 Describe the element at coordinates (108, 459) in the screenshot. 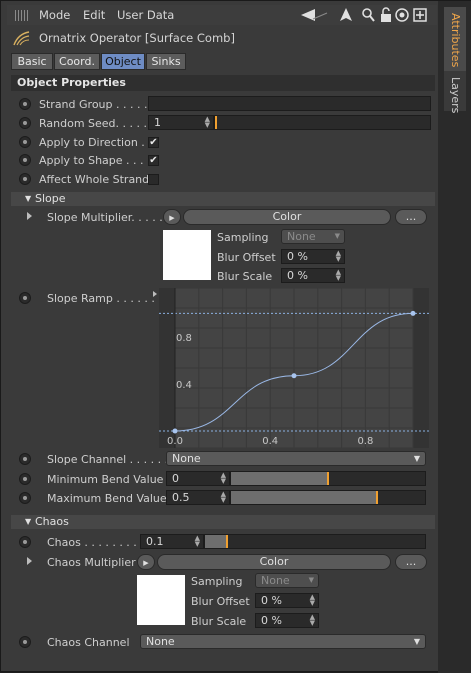

I see `slope-channel-label: Slope Channel . . . . . .` at that location.